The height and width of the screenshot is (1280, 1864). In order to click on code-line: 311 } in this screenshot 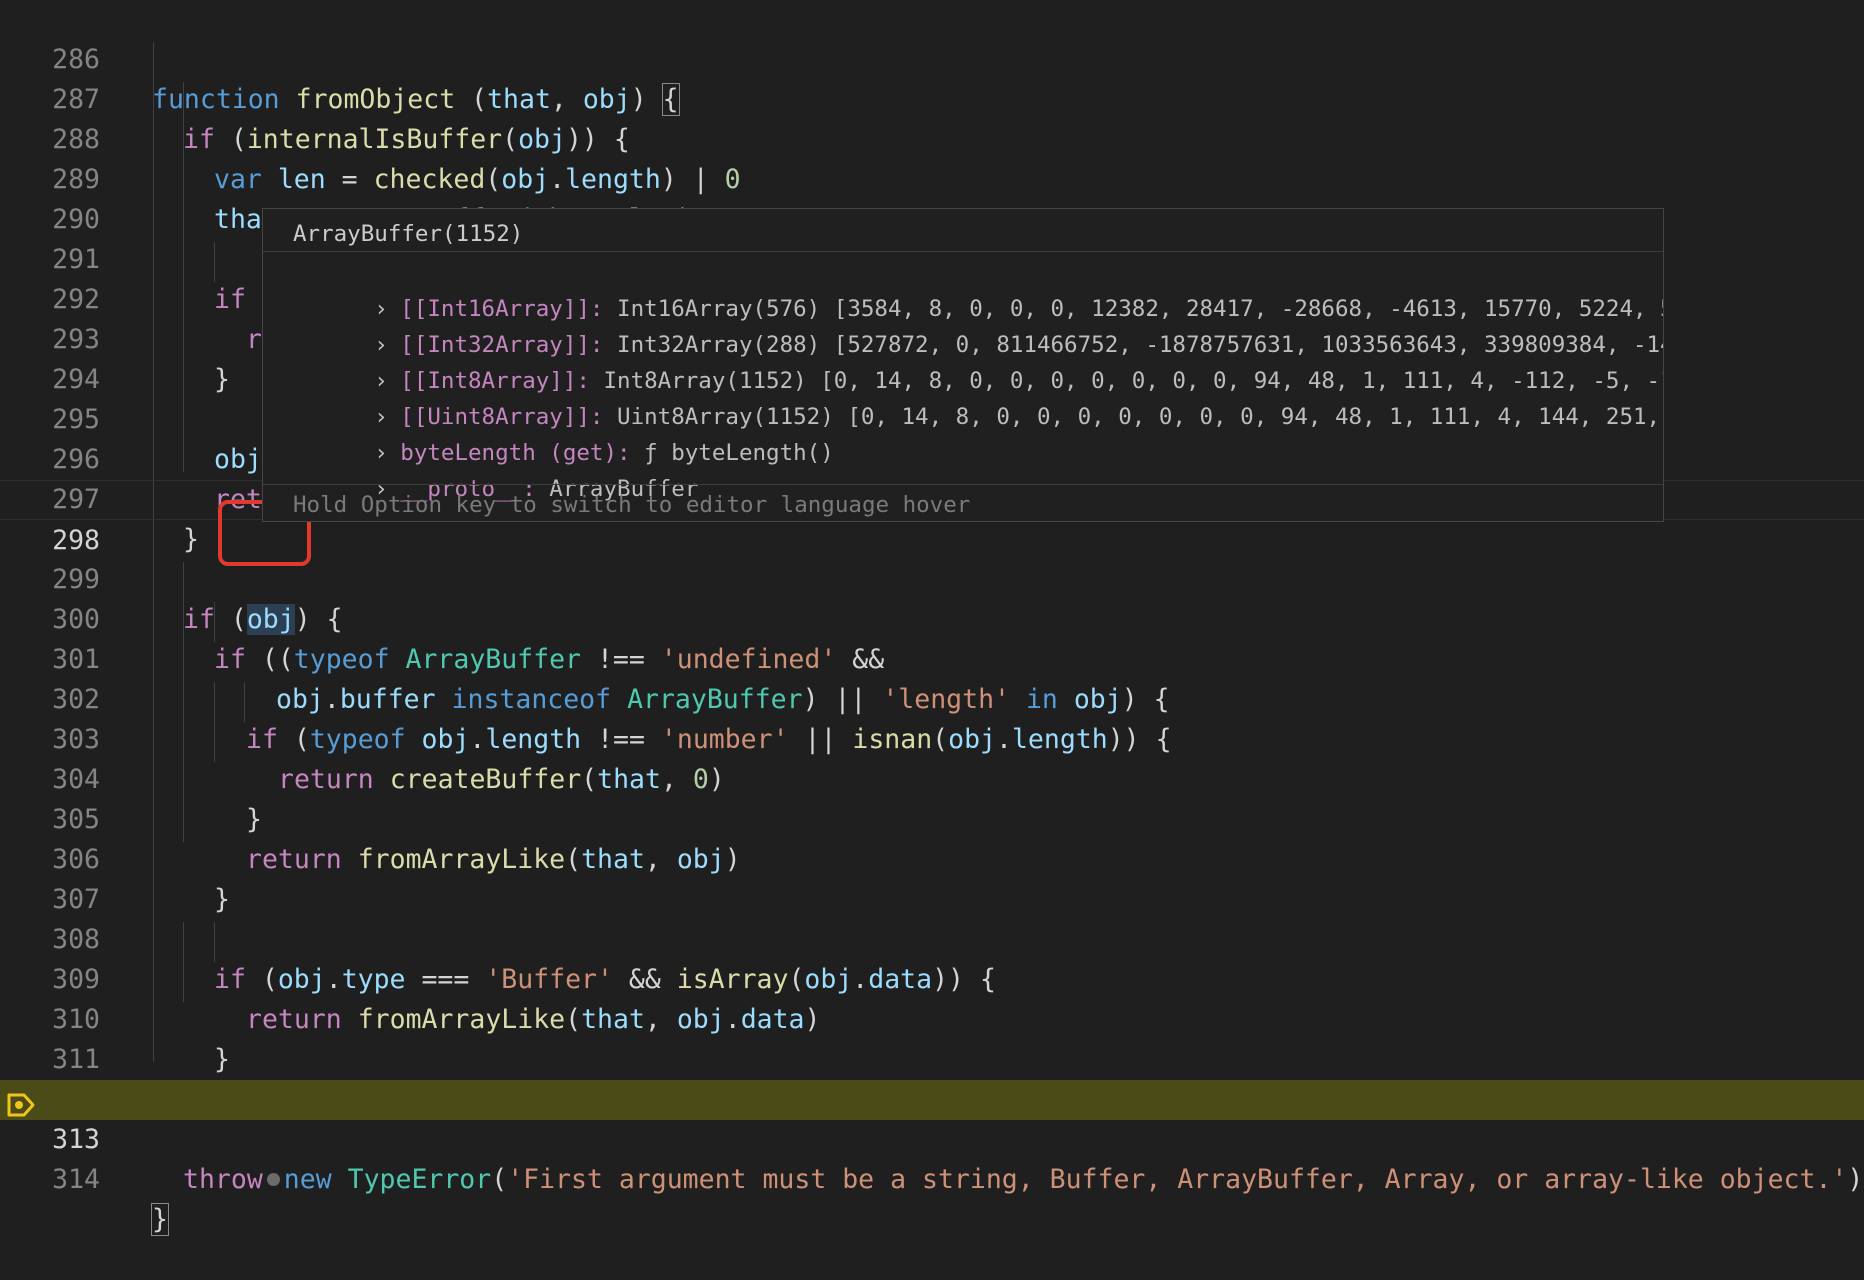, I will do `click(932, 1057)`.